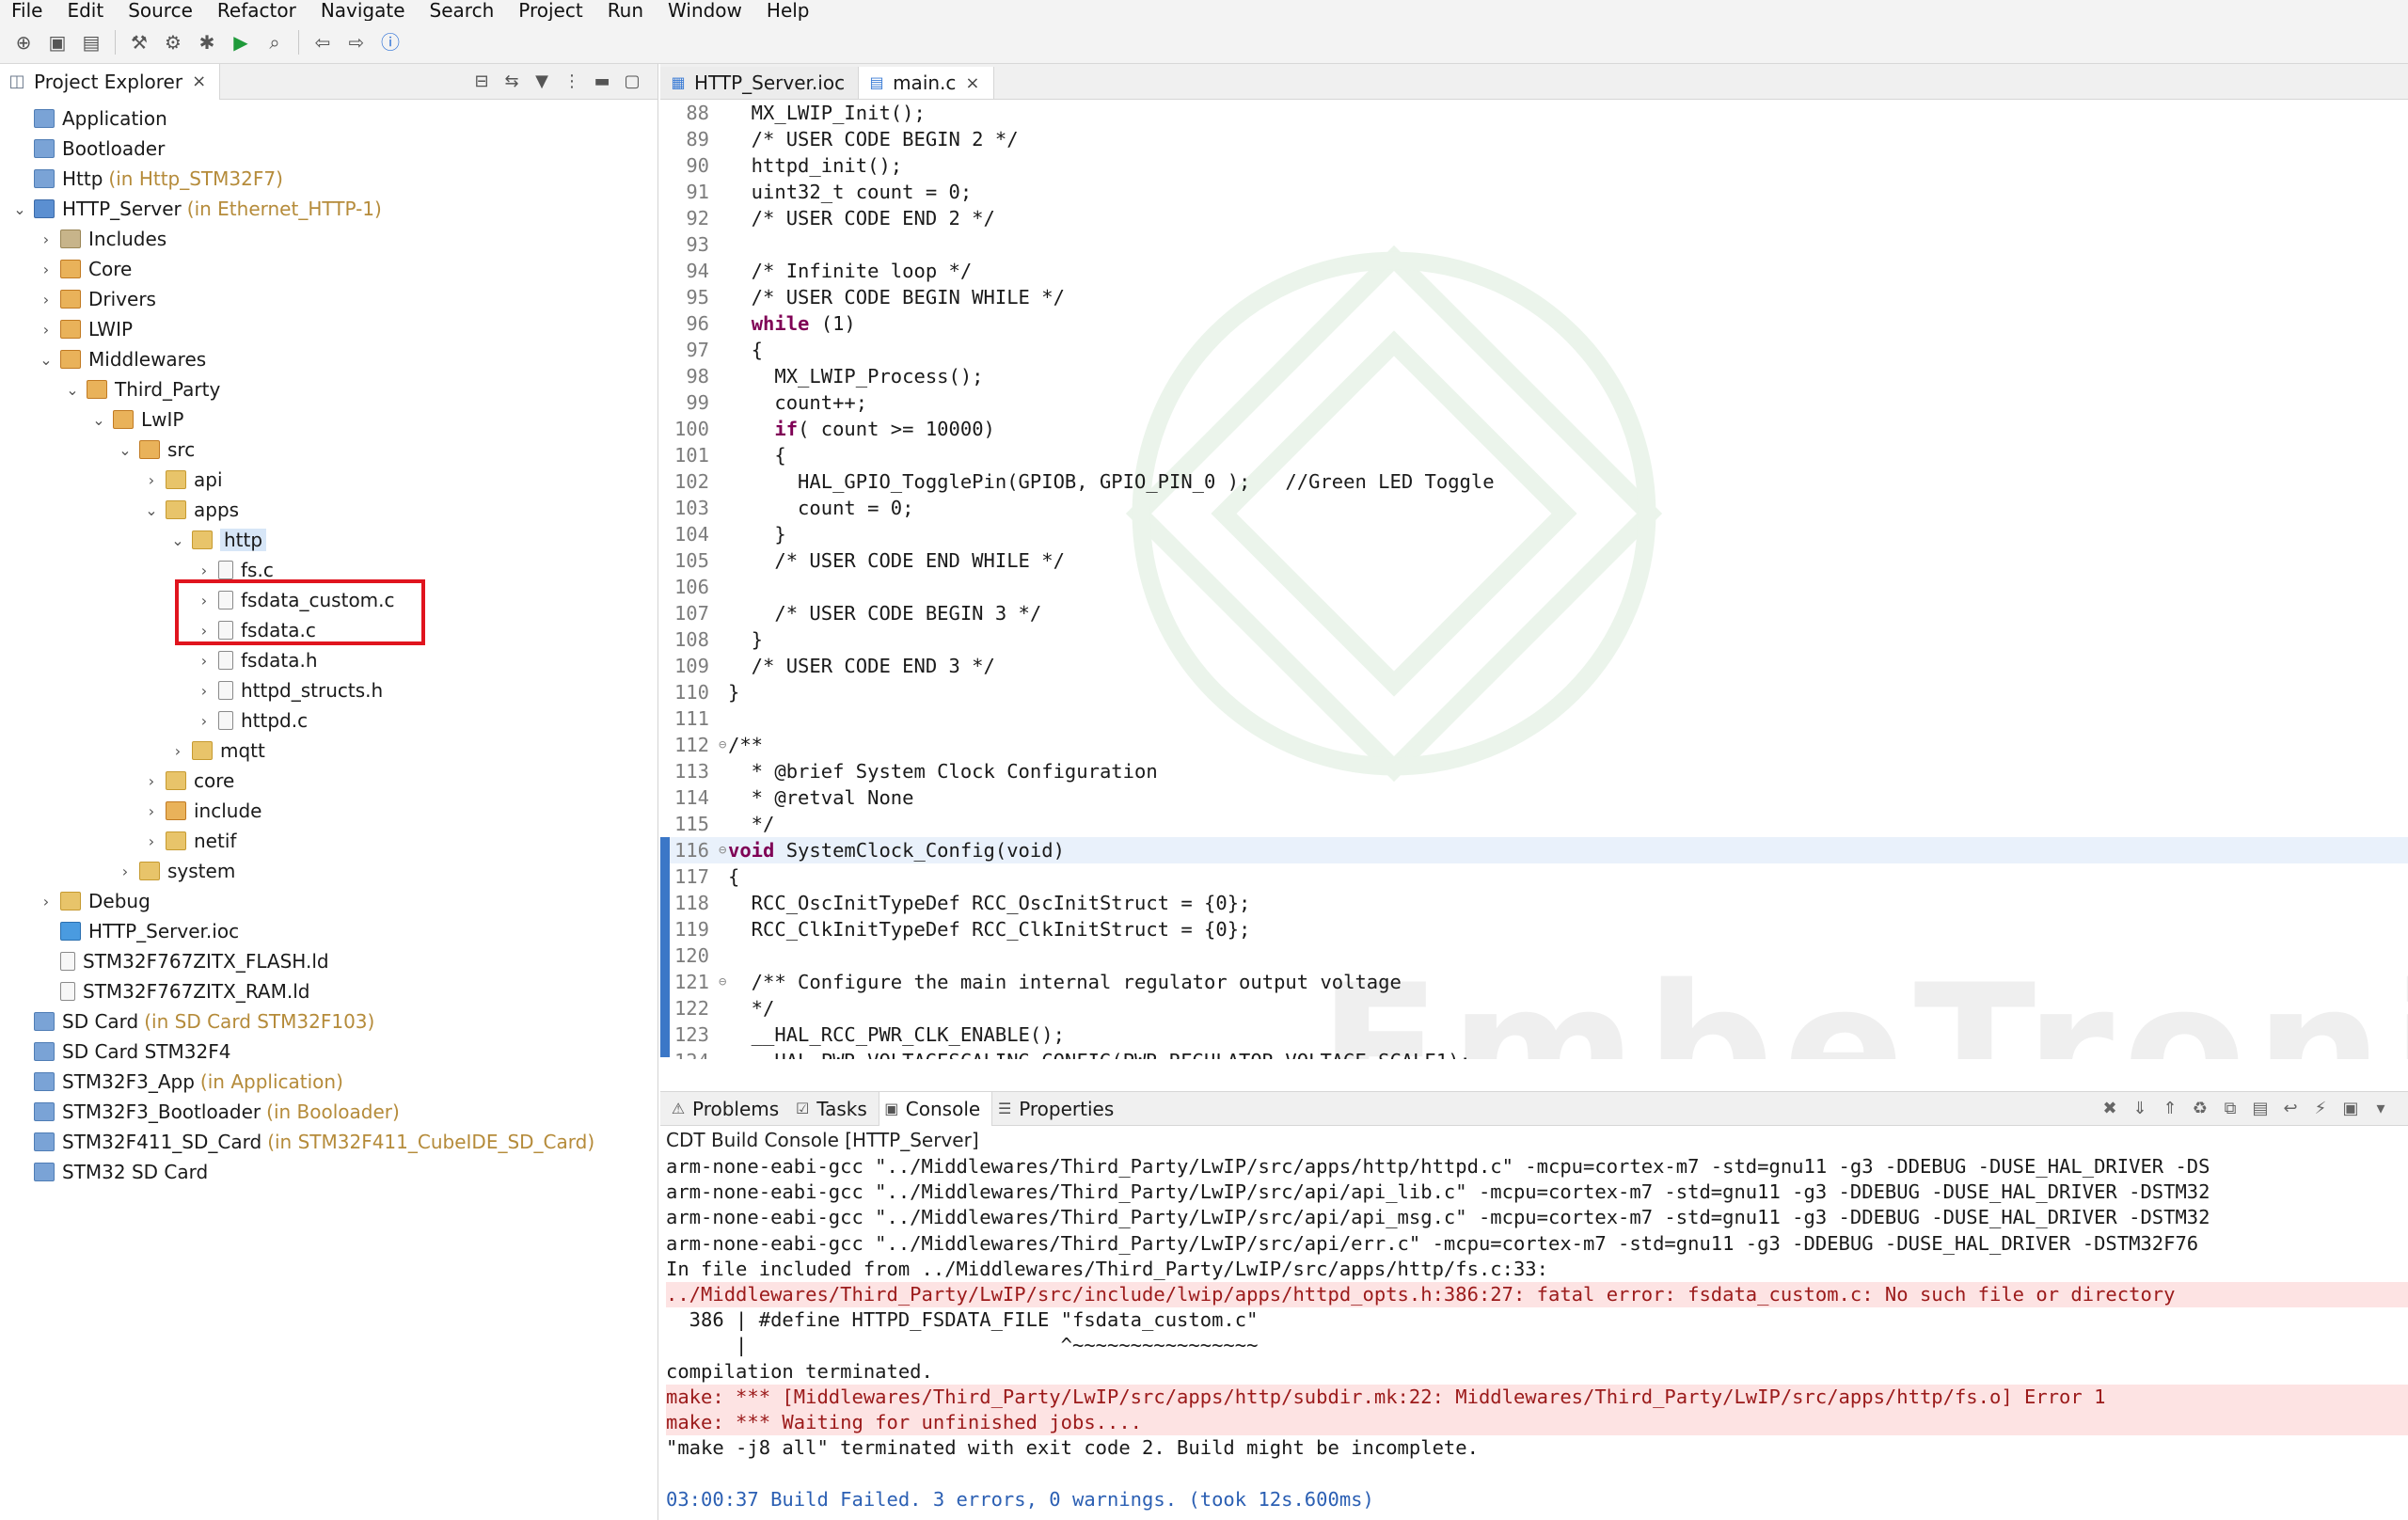 The image size is (2408, 1520). Describe the element at coordinates (206, 1112) in the screenshot. I see `tree-item: STM32F3_Bootloader (in Booloader)` at that location.